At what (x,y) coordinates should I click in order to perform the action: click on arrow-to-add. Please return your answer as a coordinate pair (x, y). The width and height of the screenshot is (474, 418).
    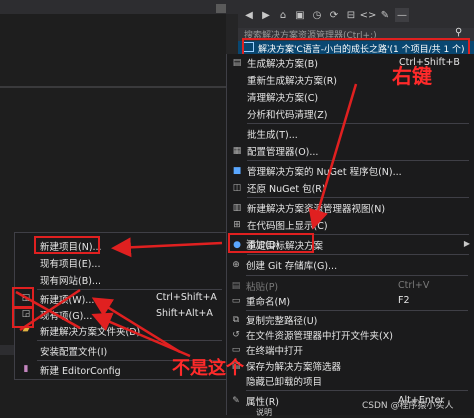
    Looking at the image, I should click on (333, 156).